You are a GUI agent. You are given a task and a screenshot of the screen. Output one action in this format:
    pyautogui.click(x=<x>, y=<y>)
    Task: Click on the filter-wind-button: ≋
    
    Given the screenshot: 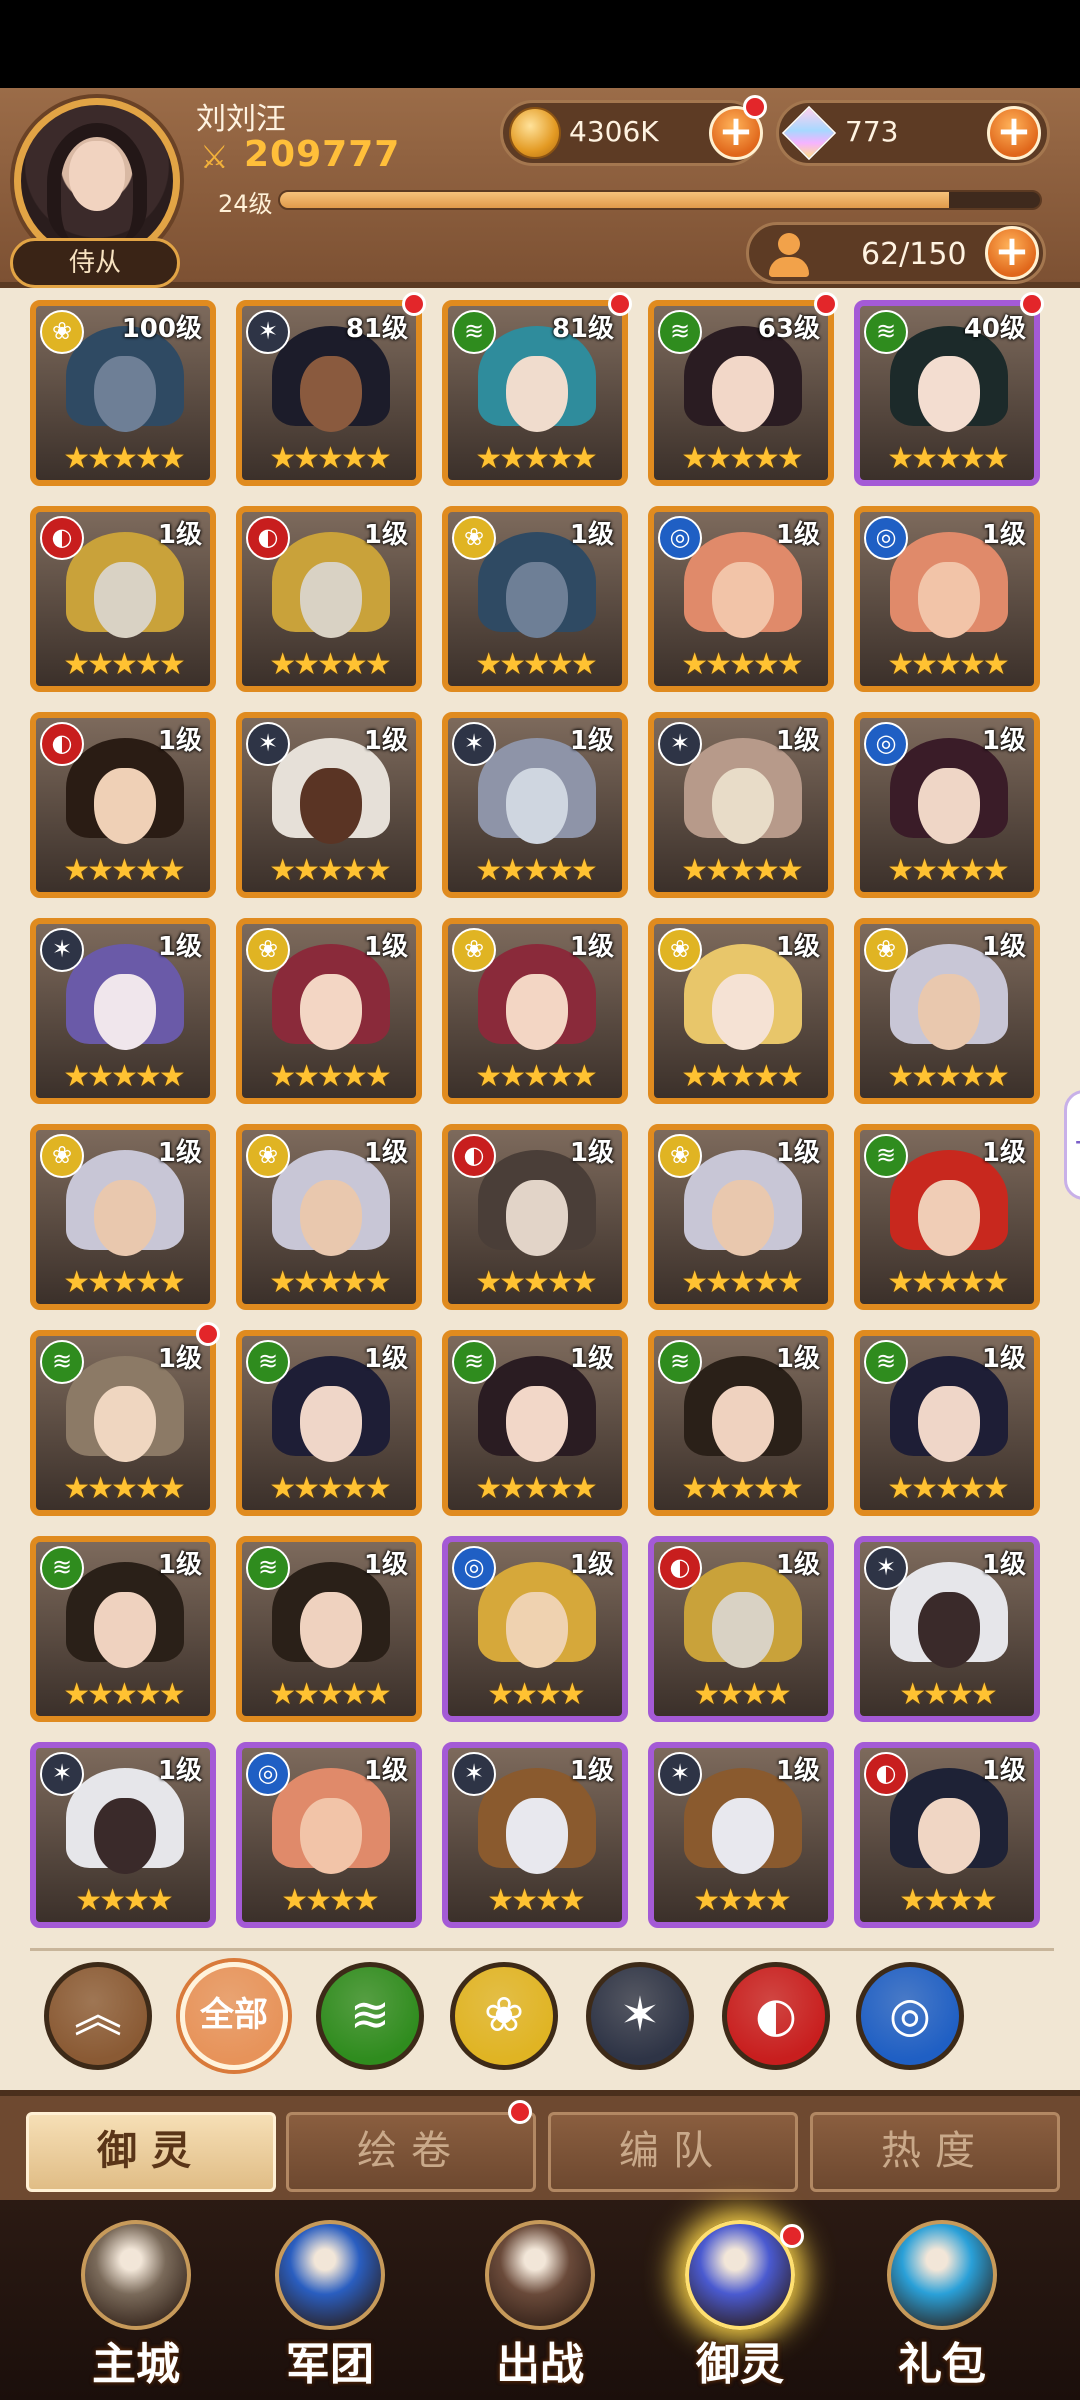 What is the action you would take?
    pyautogui.click(x=370, y=2016)
    